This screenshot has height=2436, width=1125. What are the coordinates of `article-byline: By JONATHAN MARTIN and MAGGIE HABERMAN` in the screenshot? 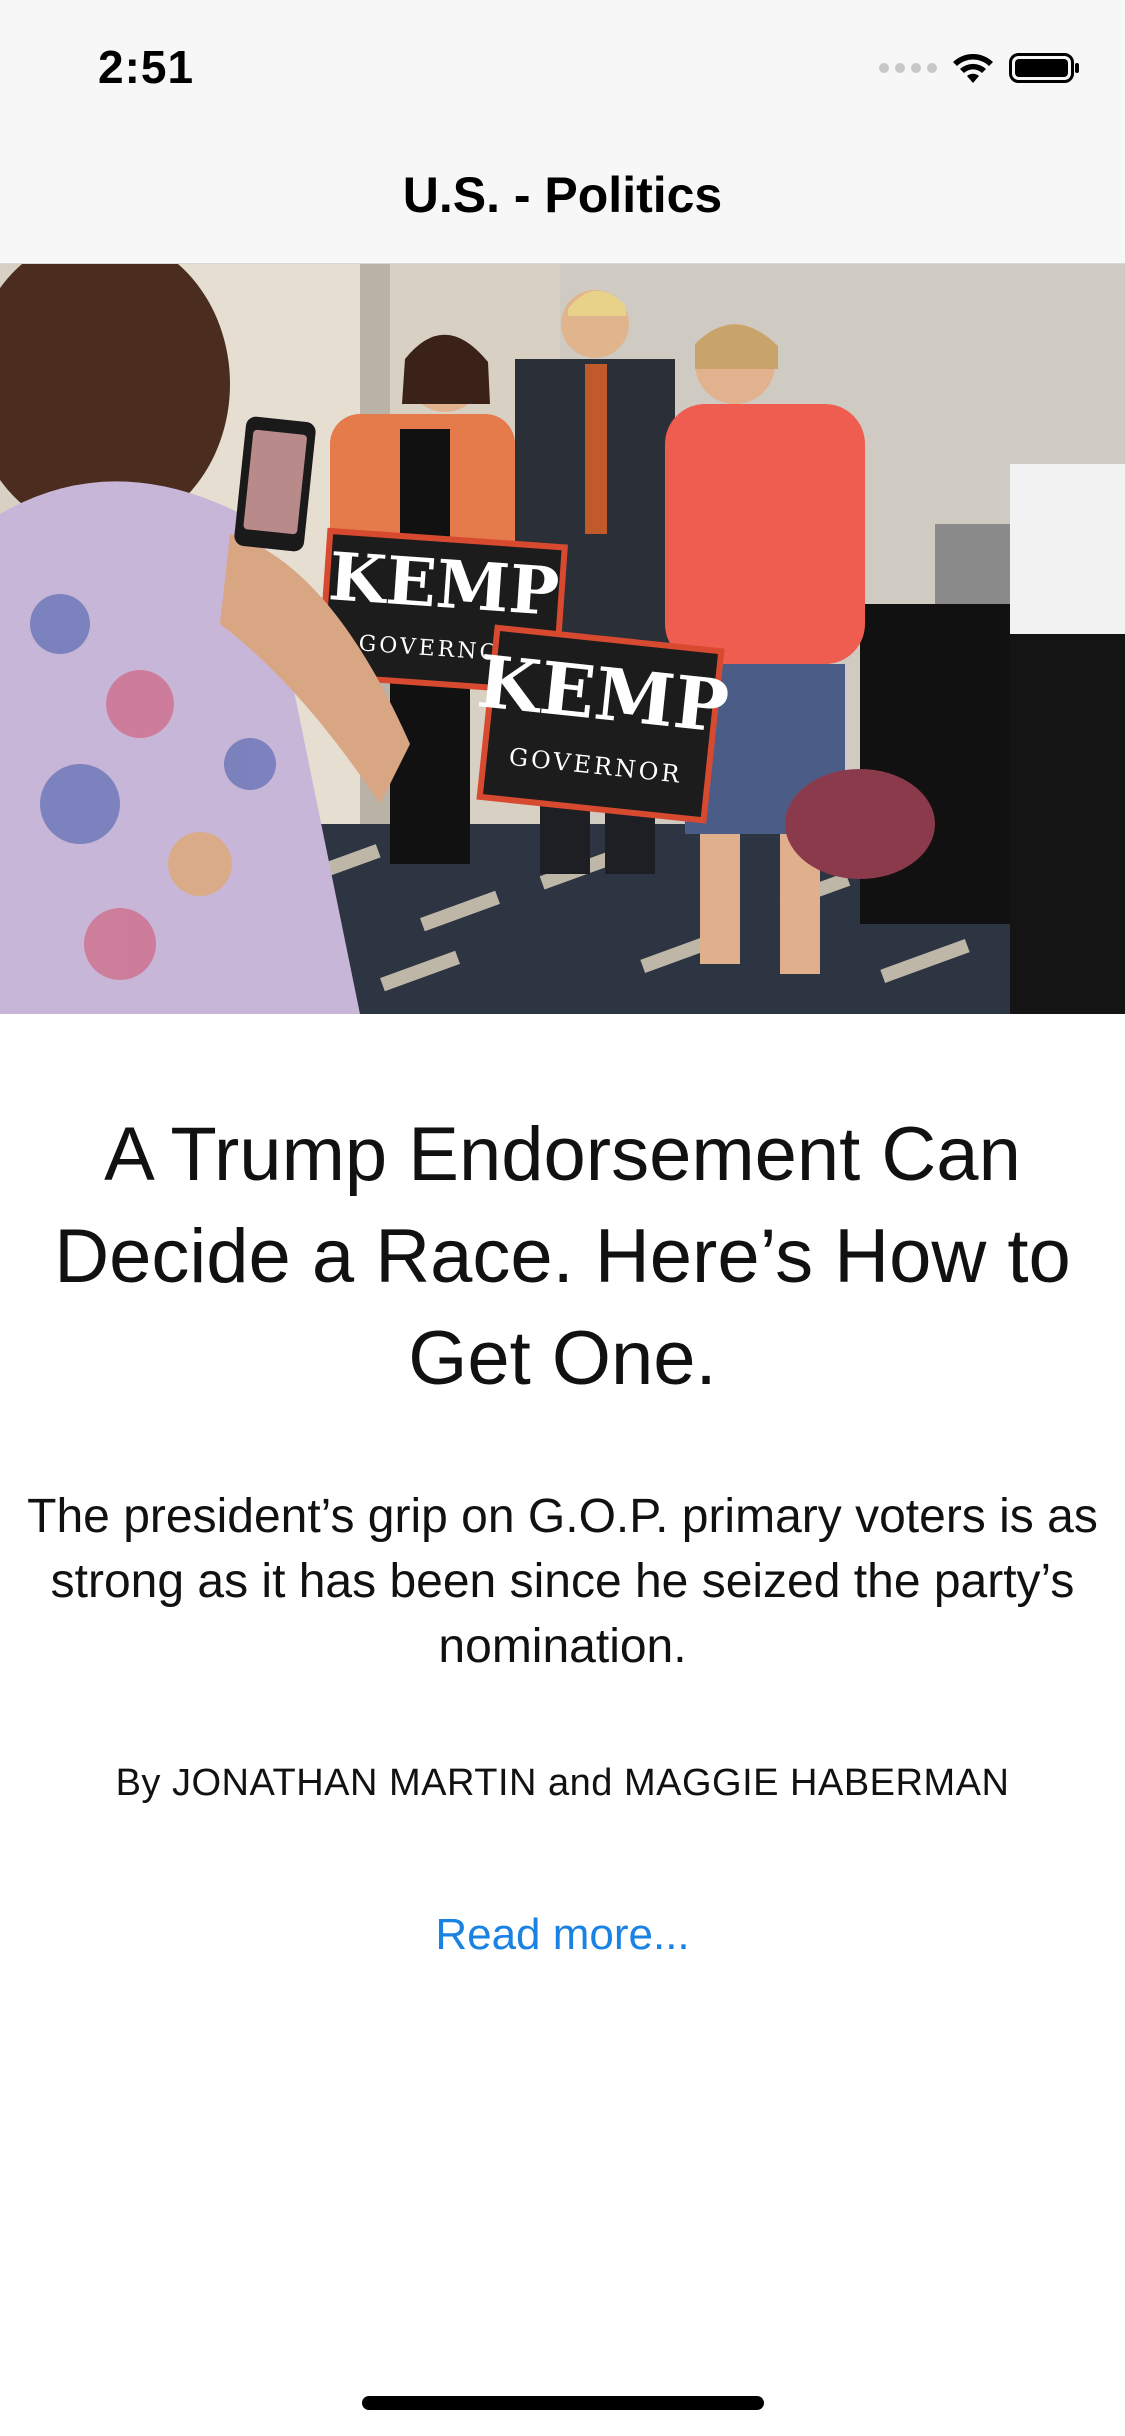 It's located at (562, 1783).